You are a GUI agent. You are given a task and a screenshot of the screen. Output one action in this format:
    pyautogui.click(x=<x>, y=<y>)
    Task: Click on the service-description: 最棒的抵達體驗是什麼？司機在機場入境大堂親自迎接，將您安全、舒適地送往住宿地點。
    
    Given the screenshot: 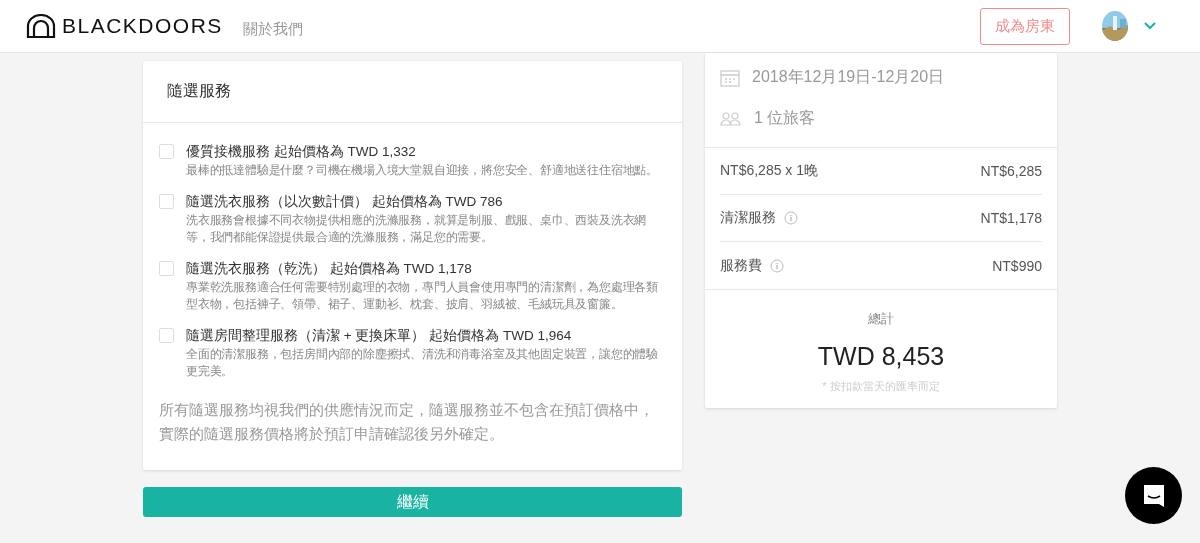 What is the action you would take?
    pyautogui.click(x=422, y=170)
    